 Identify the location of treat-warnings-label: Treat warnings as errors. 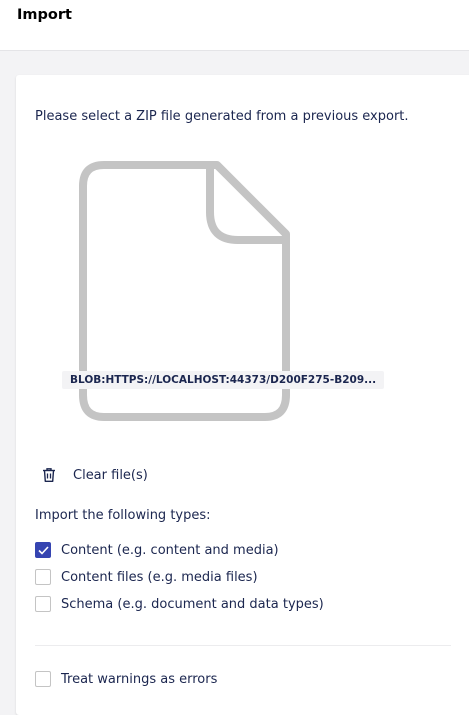
(139, 679).